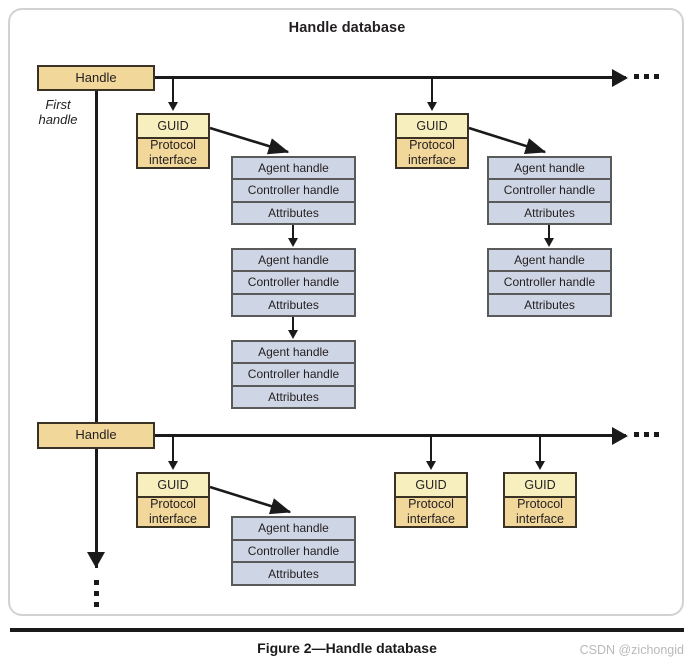 The height and width of the screenshot is (667, 694). Describe the element at coordinates (173, 448) in the screenshot. I see `handle-2-protocol-1-droplink` at that location.